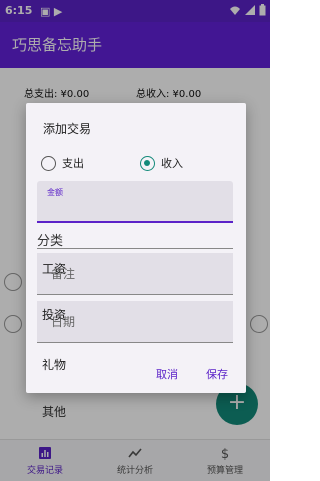  I want to click on category-label: 分类, so click(50, 241).